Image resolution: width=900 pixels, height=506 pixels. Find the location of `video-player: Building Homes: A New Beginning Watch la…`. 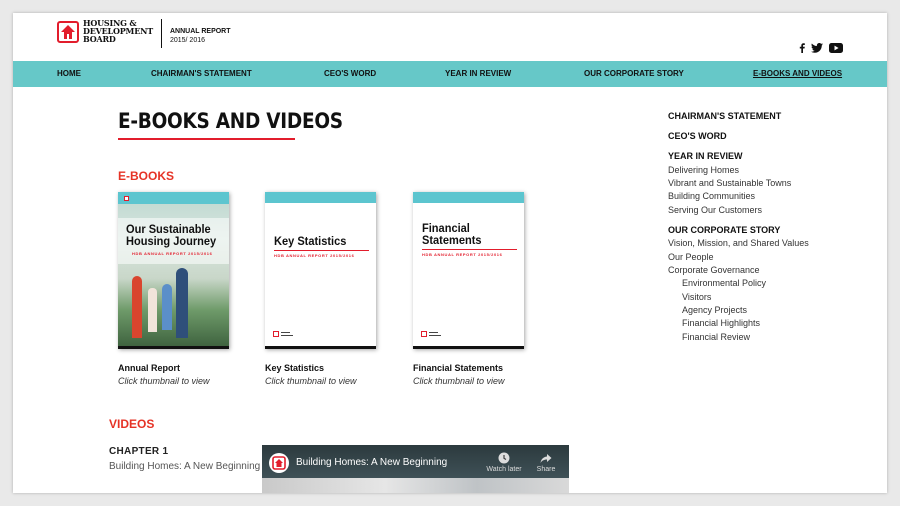

video-player: Building Homes: A New Beginning Watch la… is located at coordinates (415, 469).